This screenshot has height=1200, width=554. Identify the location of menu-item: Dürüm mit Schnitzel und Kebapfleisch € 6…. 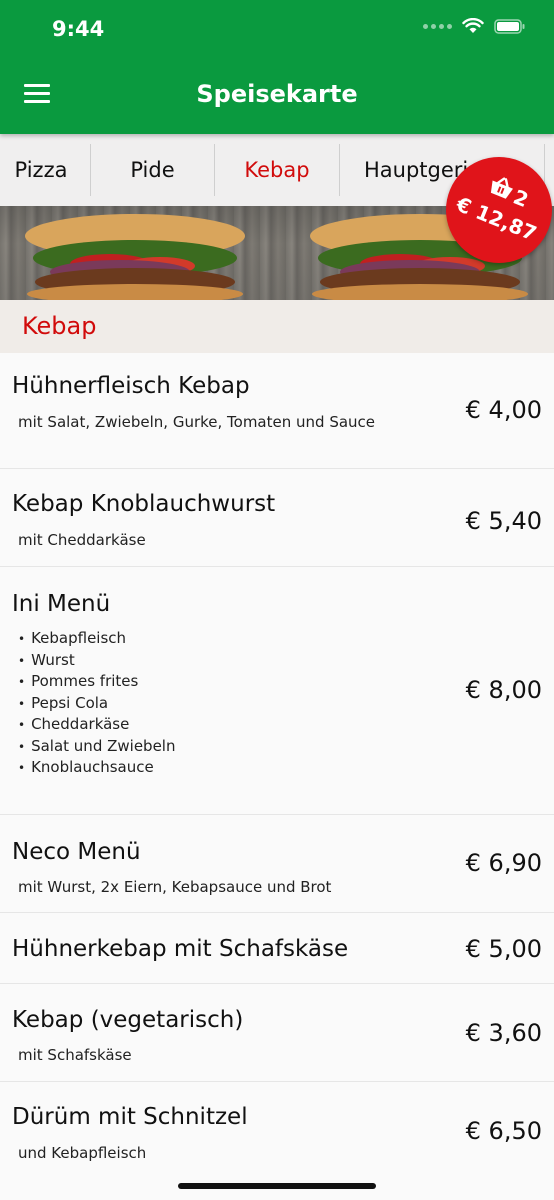
(277, 1127).